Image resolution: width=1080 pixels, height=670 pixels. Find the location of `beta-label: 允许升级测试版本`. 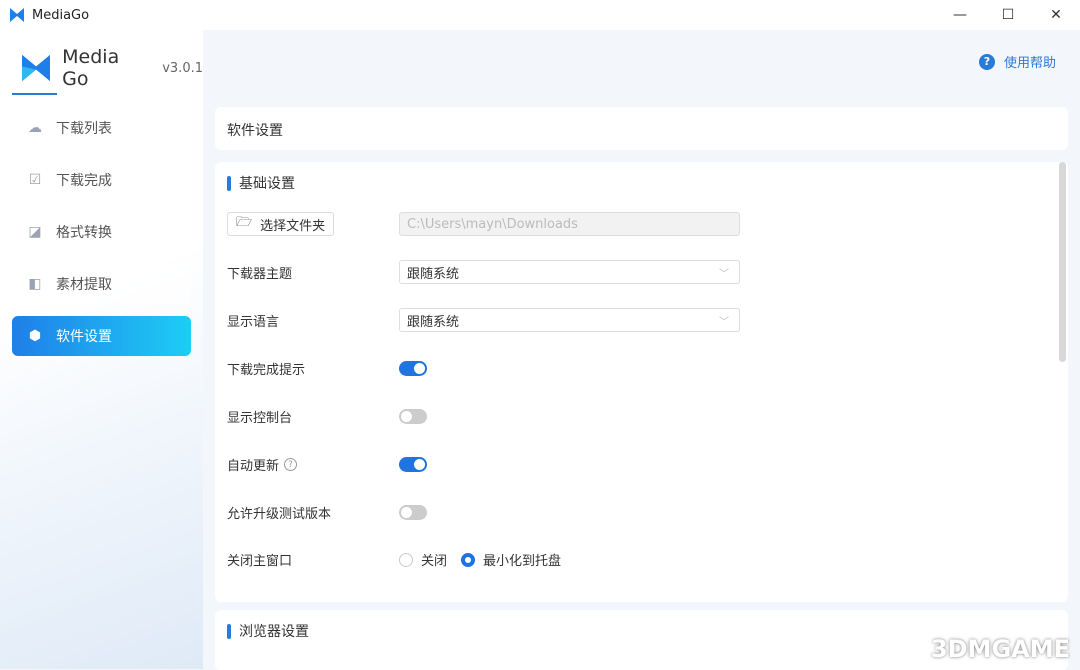

beta-label: 允许升级测试版本 is located at coordinates (279, 514).